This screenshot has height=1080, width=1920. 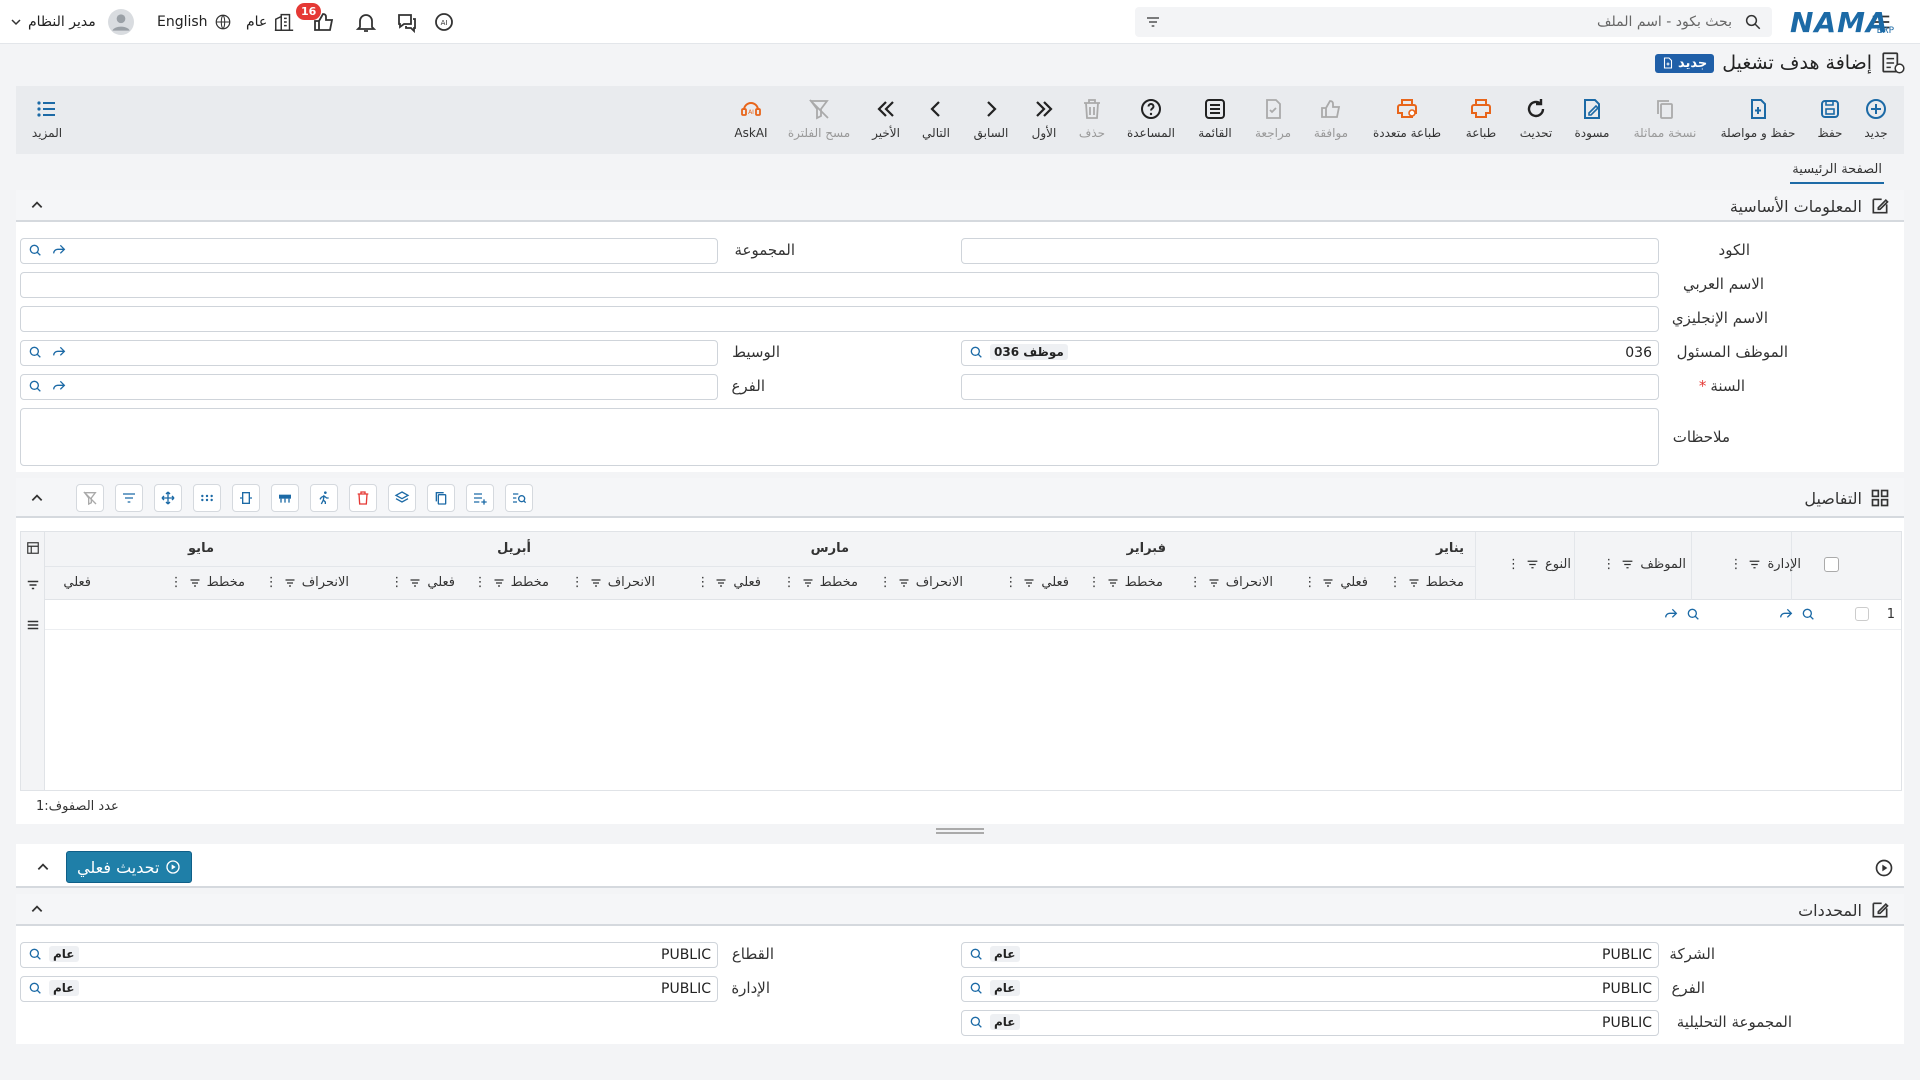 What do you see at coordinates (1665, 118) in the screenshot?
I see `duplicate-button: نسخة مماثلة` at bounding box center [1665, 118].